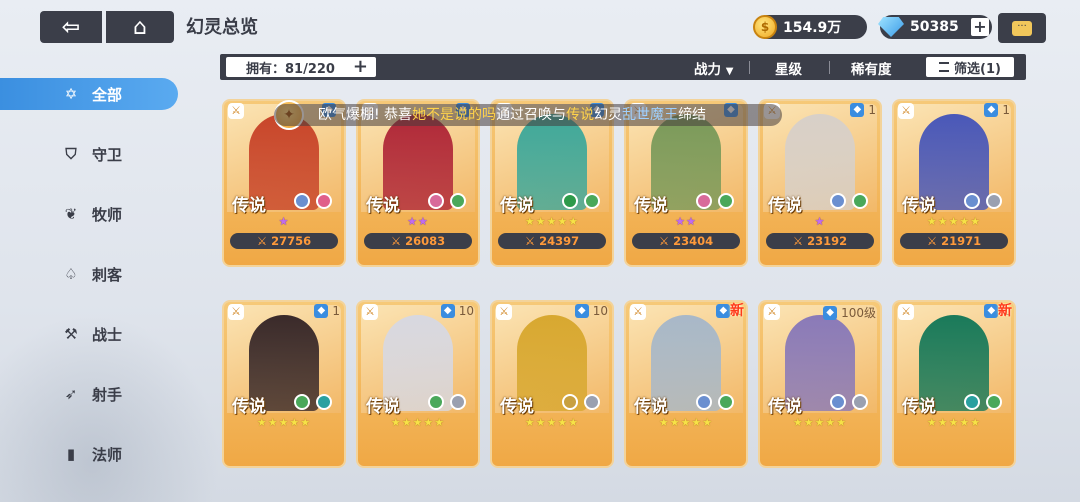 The height and width of the screenshot is (502, 1080). What do you see at coordinates (961, 241) in the screenshot?
I see `combat-power-value: 21971` at bounding box center [961, 241].